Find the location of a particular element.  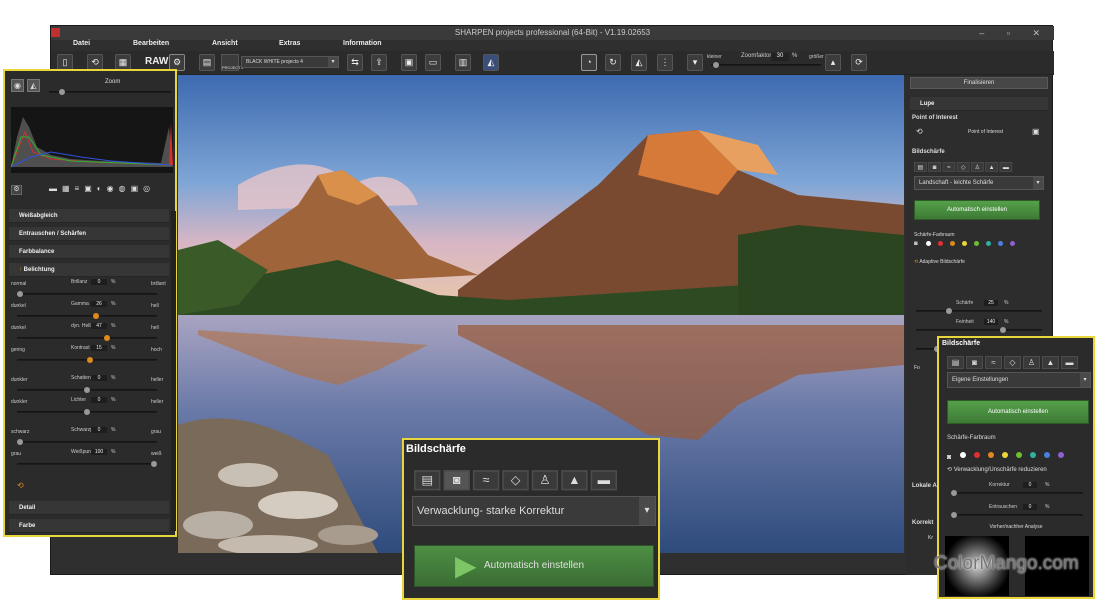

zoom-in-icon: ▴ is located at coordinates (833, 62).